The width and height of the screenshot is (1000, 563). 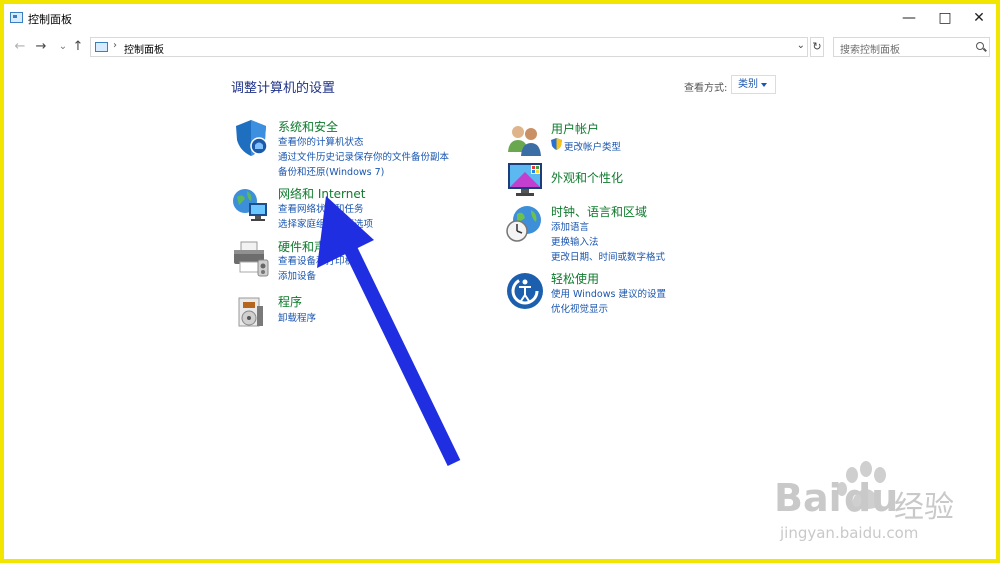 I want to click on close-button: ✕, so click(x=978, y=18).